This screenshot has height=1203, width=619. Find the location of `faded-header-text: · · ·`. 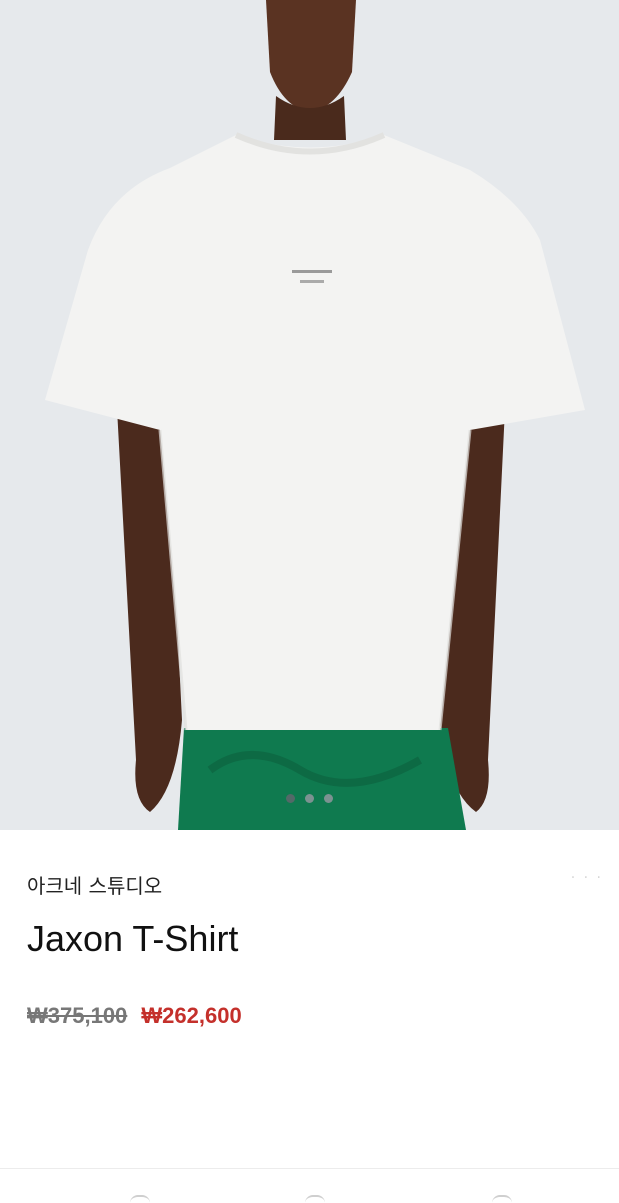

faded-header-text: · · · is located at coordinates (586, 878).